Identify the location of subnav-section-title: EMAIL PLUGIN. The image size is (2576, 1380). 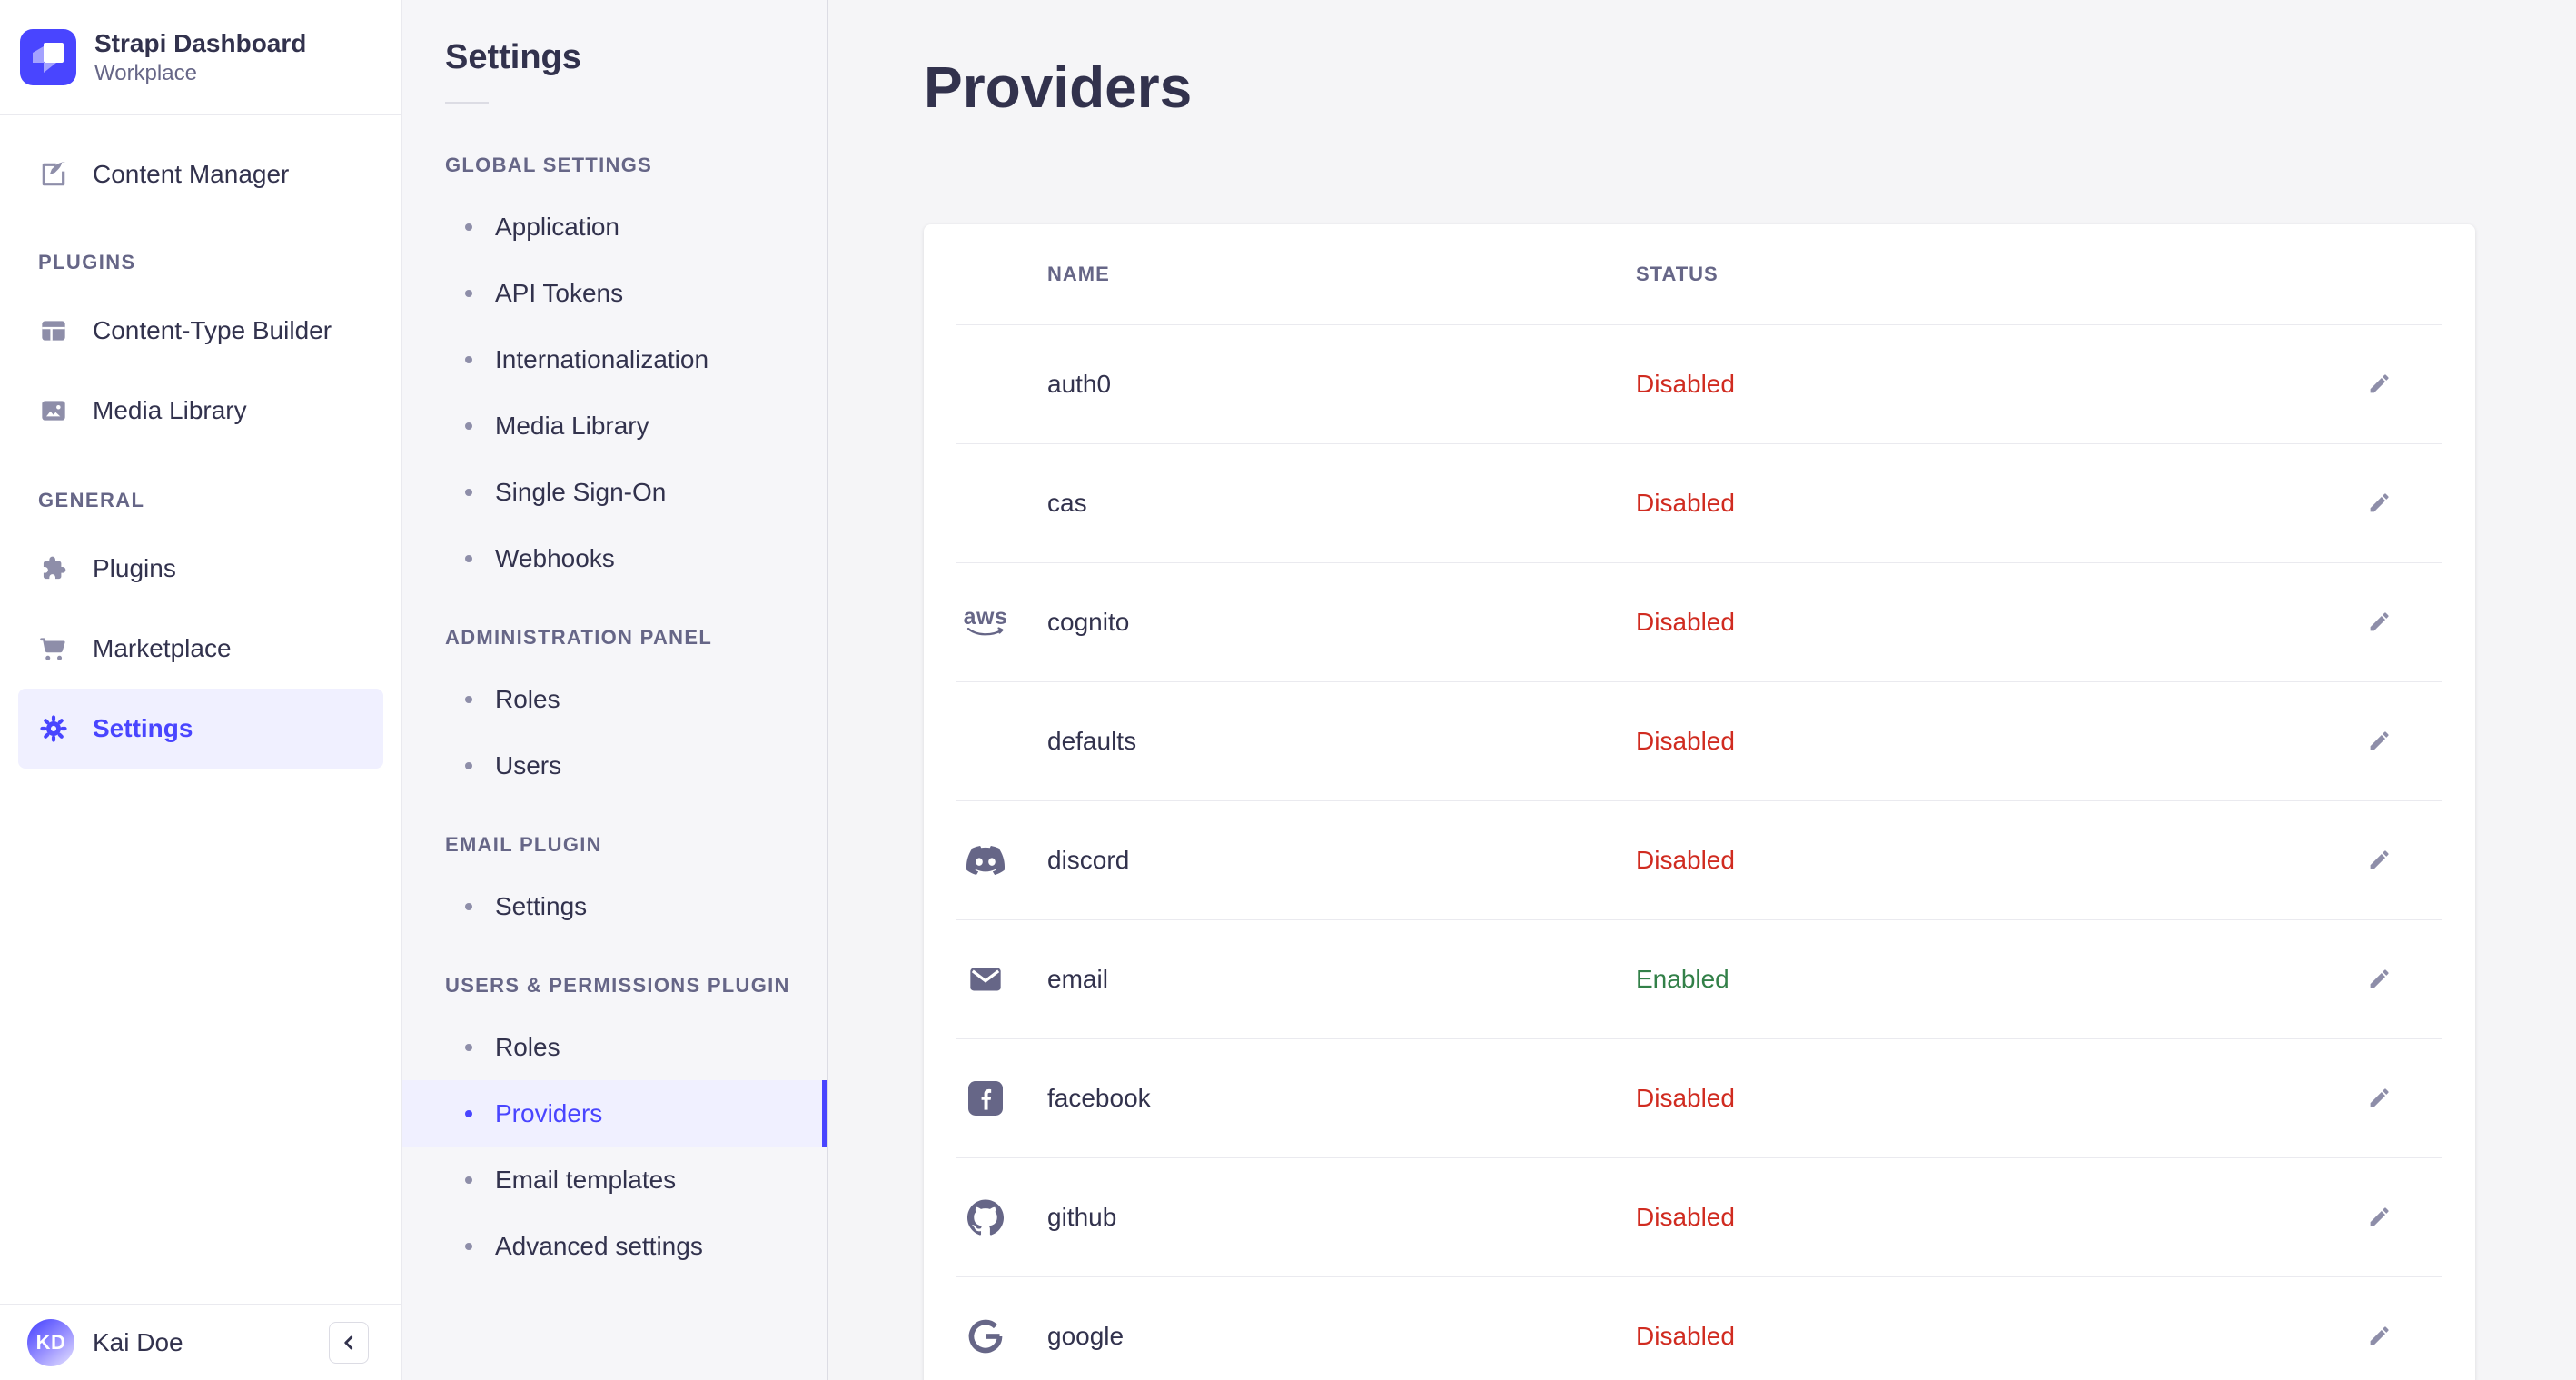
(523, 844).